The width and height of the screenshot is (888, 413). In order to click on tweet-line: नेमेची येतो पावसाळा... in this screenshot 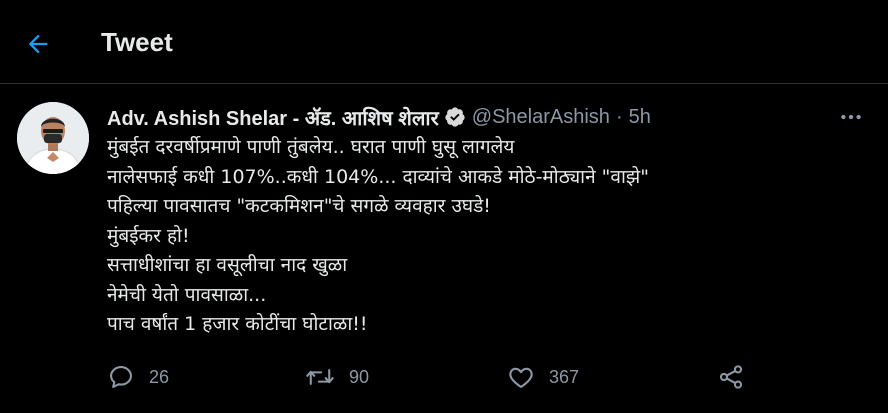, I will do `click(187, 294)`.